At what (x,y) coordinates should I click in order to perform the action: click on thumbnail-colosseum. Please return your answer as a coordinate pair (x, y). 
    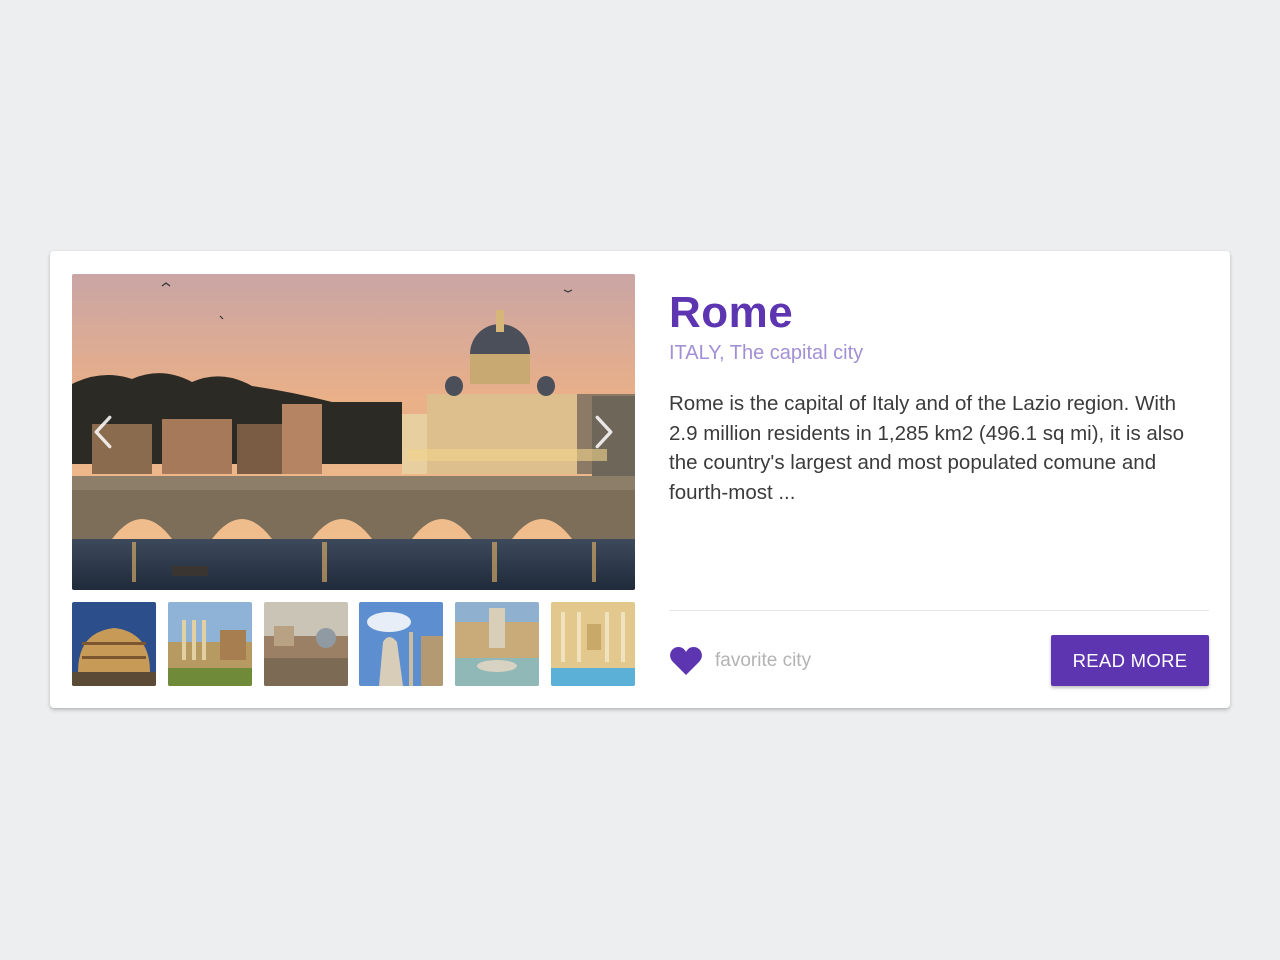
    Looking at the image, I should click on (114, 644).